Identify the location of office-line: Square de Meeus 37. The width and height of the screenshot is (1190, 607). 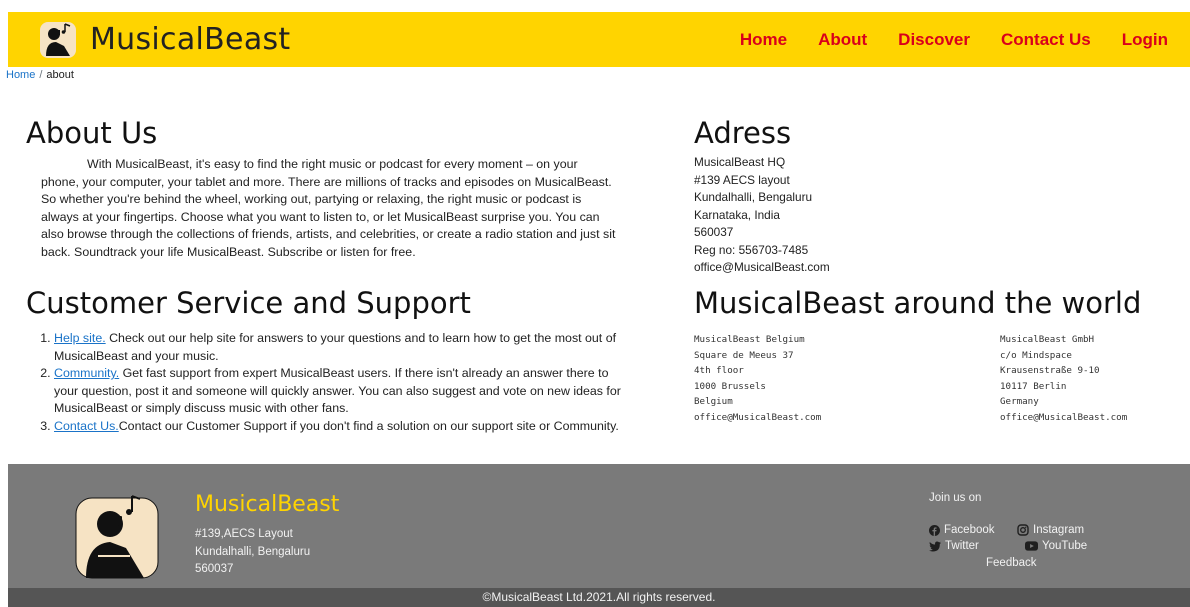
(744, 355).